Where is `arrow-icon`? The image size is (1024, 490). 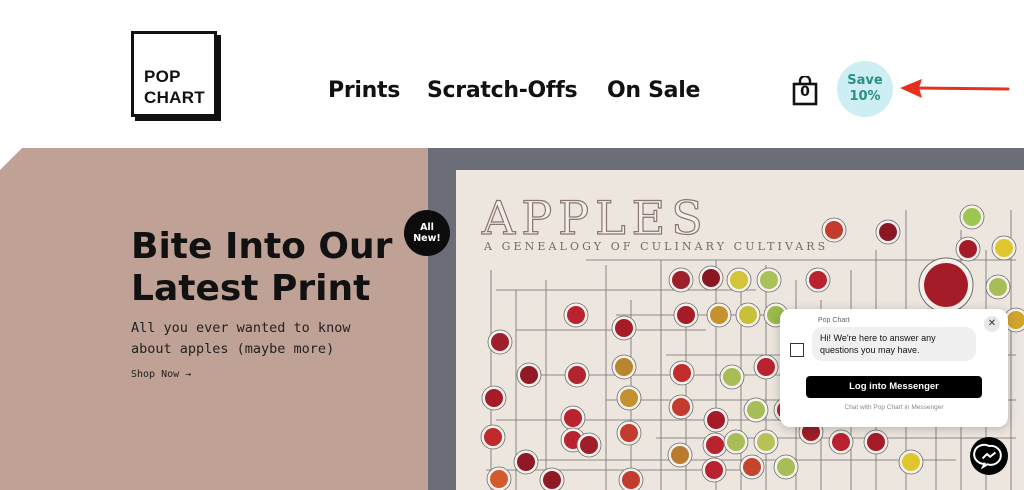
arrow-icon is located at coordinates (955, 88).